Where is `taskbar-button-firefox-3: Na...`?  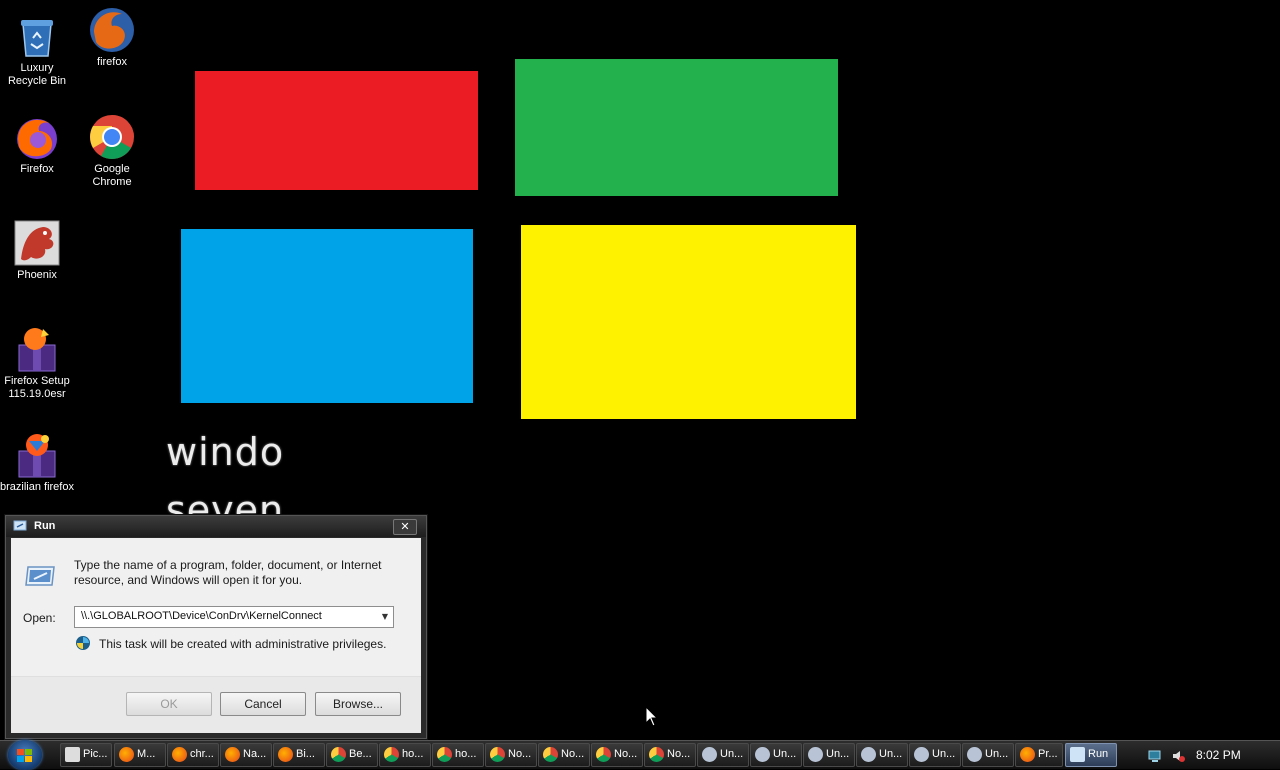
taskbar-button-firefox-3: Na... is located at coordinates (246, 755).